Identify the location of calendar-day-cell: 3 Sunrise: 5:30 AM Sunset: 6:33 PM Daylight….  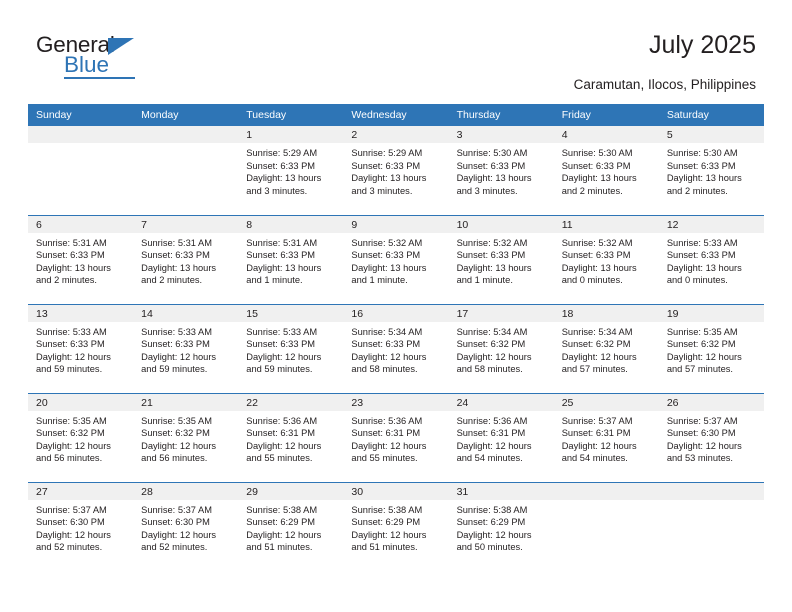
(501, 170).